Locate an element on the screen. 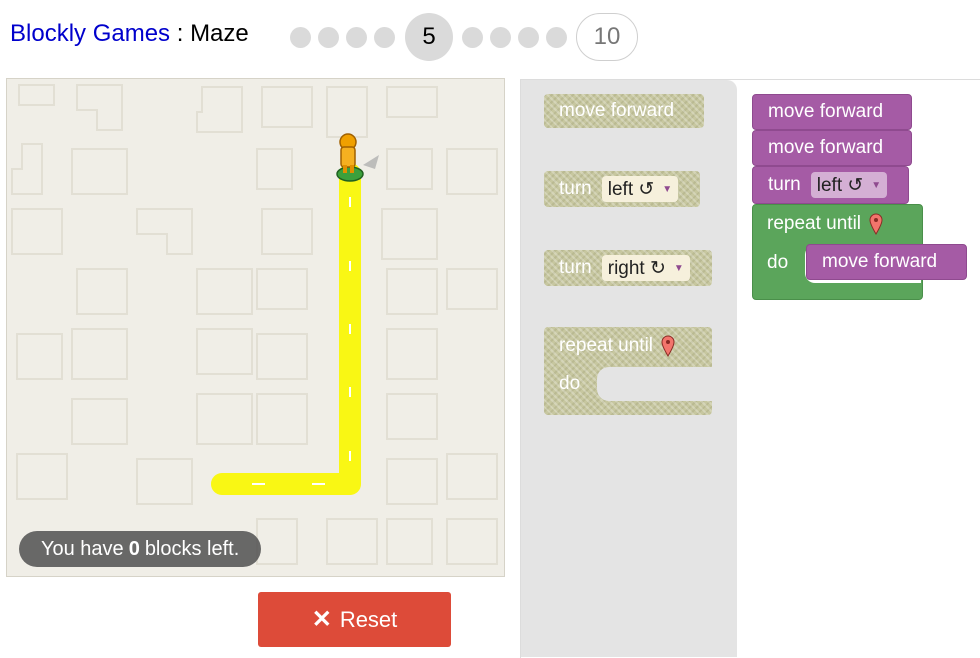  level-last: 10 is located at coordinates (607, 37).